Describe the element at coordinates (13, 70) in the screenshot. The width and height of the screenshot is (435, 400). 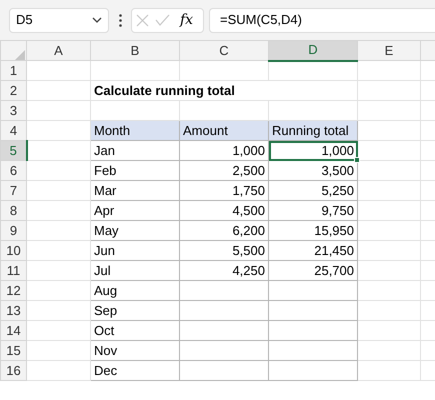
I see `row-header: 1` at that location.